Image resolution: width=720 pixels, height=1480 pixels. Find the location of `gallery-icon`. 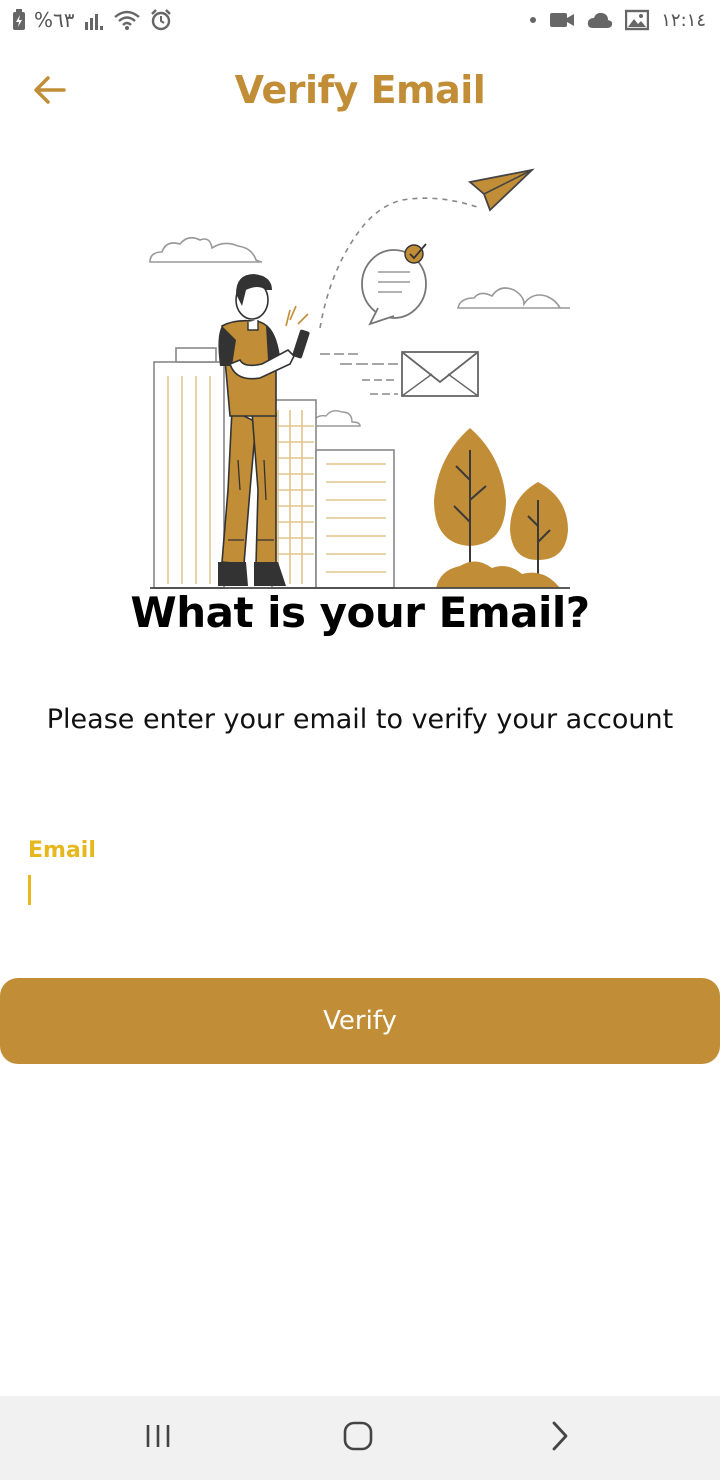

gallery-icon is located at coordinates (637, 20).